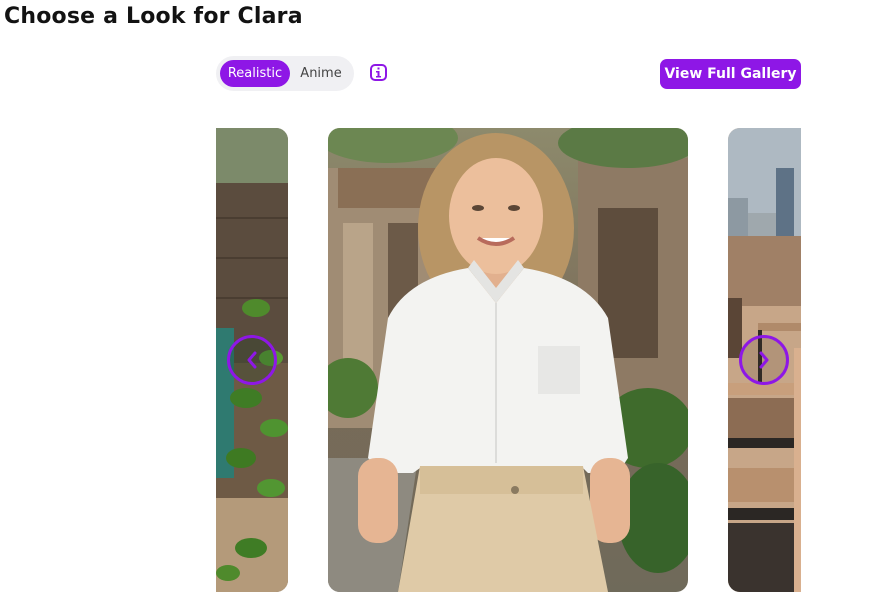 The image size is (882, 602). I want to click on style-toggle: Realistic Anime, so click(285, 73).